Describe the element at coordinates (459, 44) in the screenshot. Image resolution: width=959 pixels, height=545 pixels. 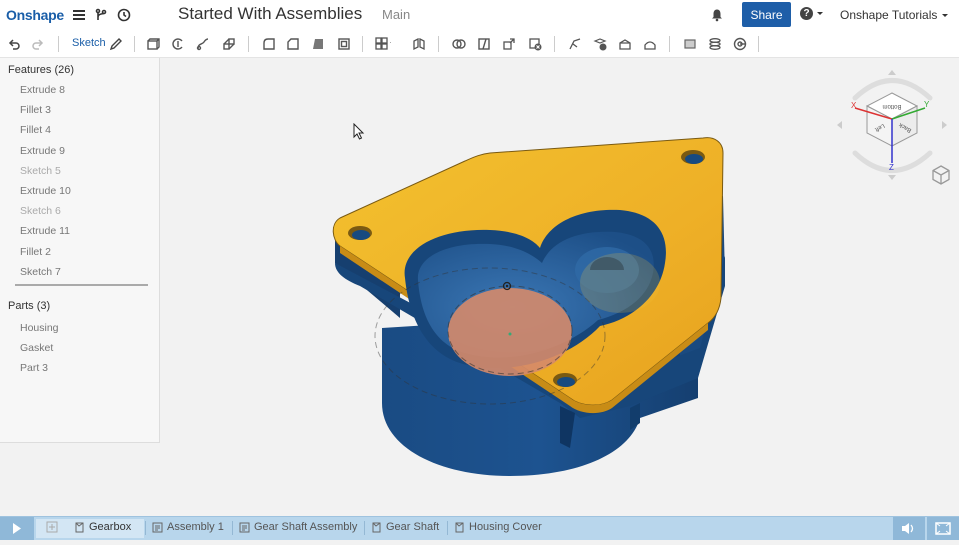
I see `boolean-icon` at that location.